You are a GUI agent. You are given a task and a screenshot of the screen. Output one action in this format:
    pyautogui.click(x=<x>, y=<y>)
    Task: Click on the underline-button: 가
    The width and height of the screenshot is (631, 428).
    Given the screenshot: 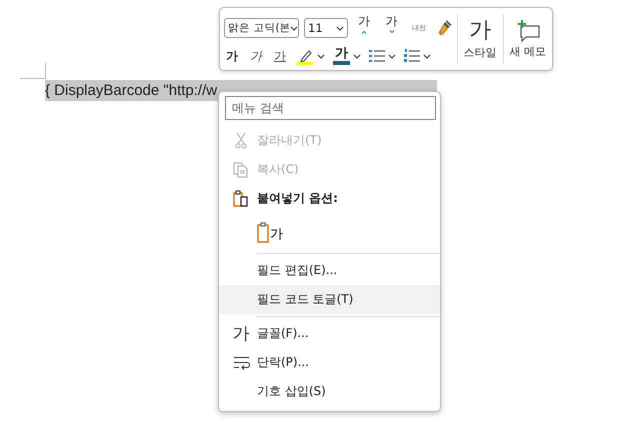 What is the action you would take?
    pyautogui.click(x=280, y=56)
    